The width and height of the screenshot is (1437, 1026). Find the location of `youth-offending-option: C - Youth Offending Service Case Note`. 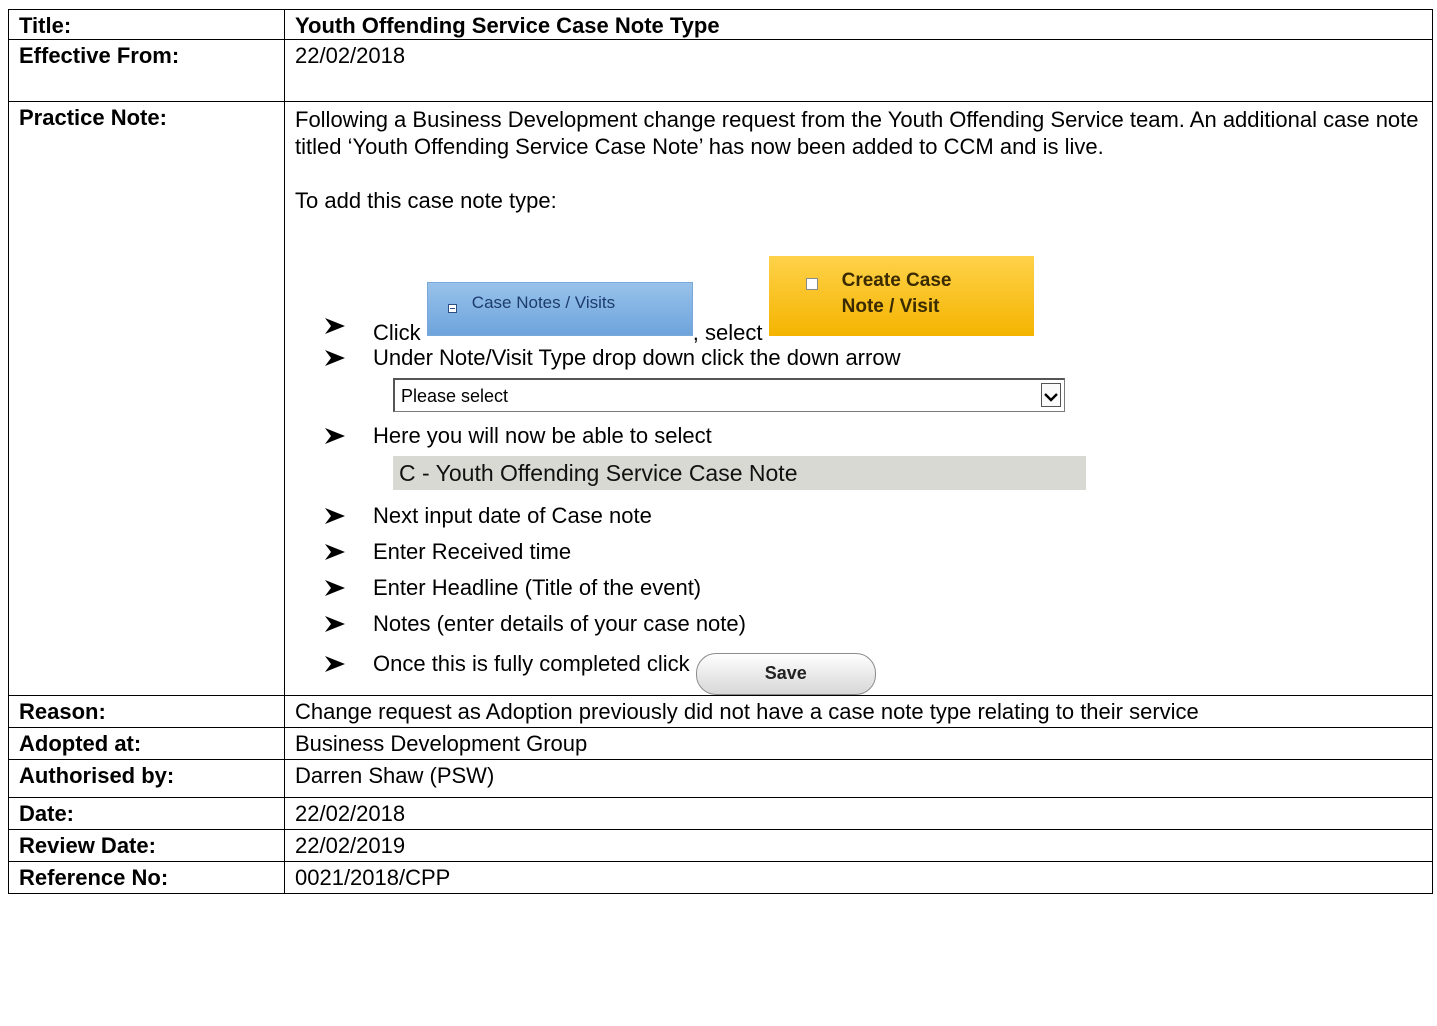

youth-offending-option: C - Youth Offending Service Case Note is located at coordinates (739, 473).